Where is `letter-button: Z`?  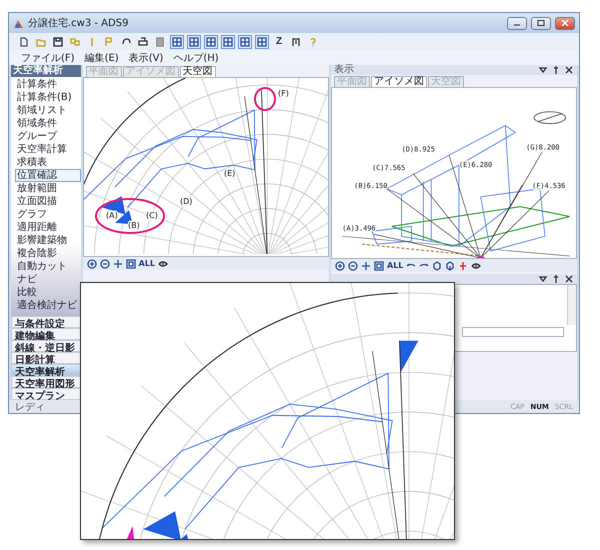
letter-button: Z is located at coordinates (279, 41).